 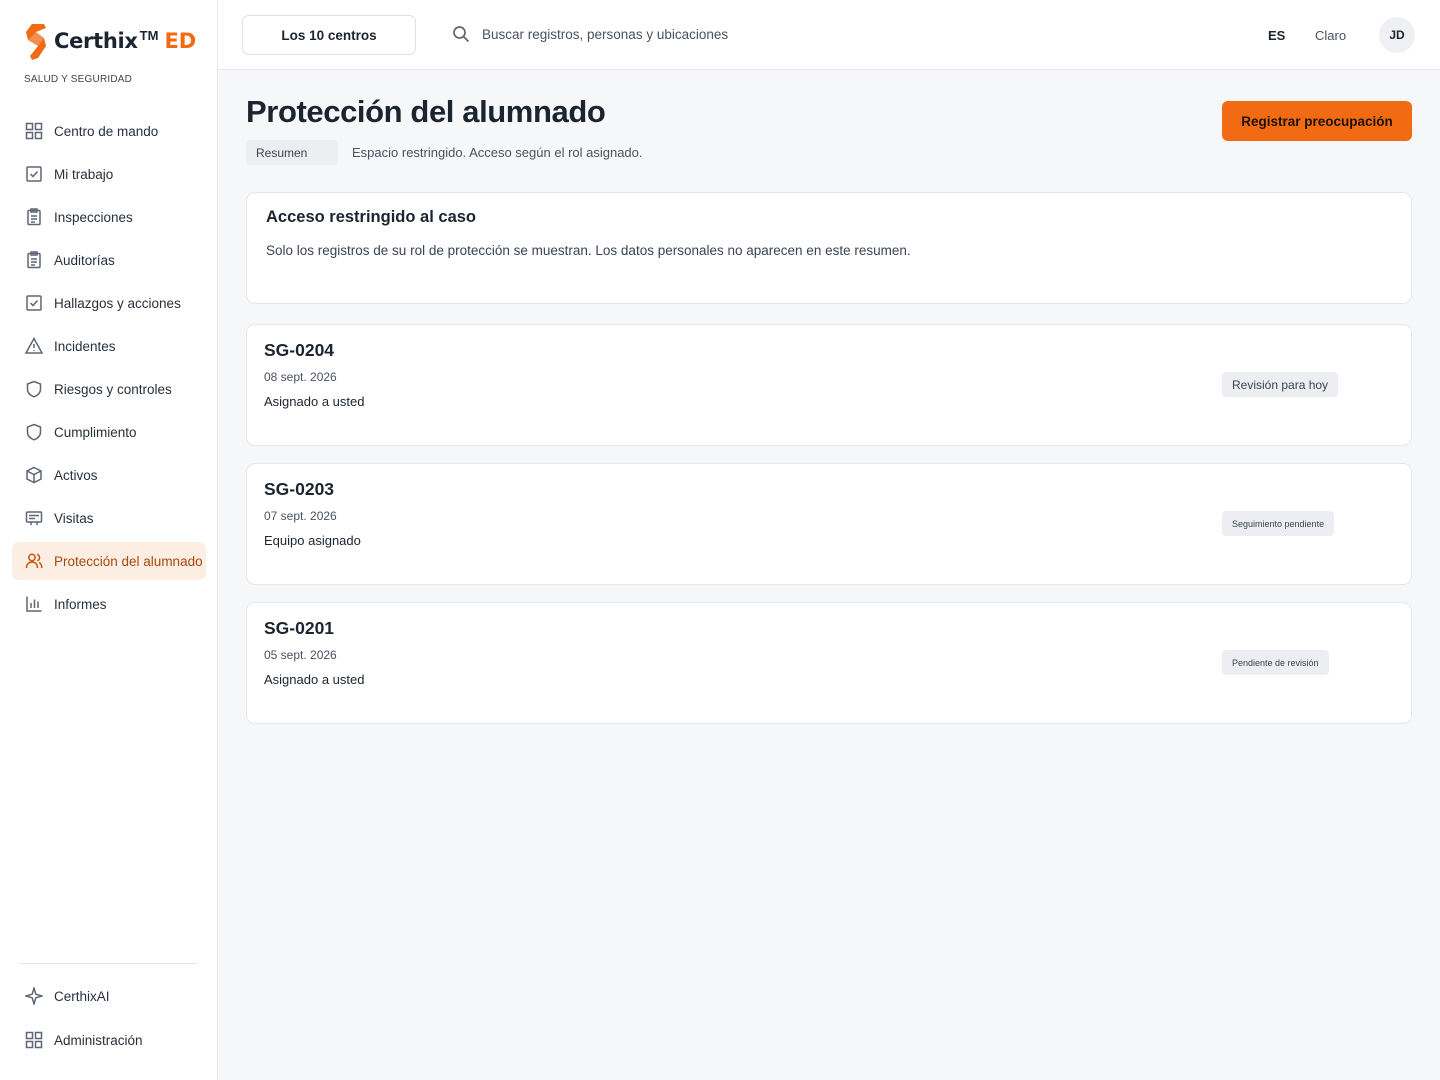 I want to click on sparkle-icon, so click(x=34, y=996).